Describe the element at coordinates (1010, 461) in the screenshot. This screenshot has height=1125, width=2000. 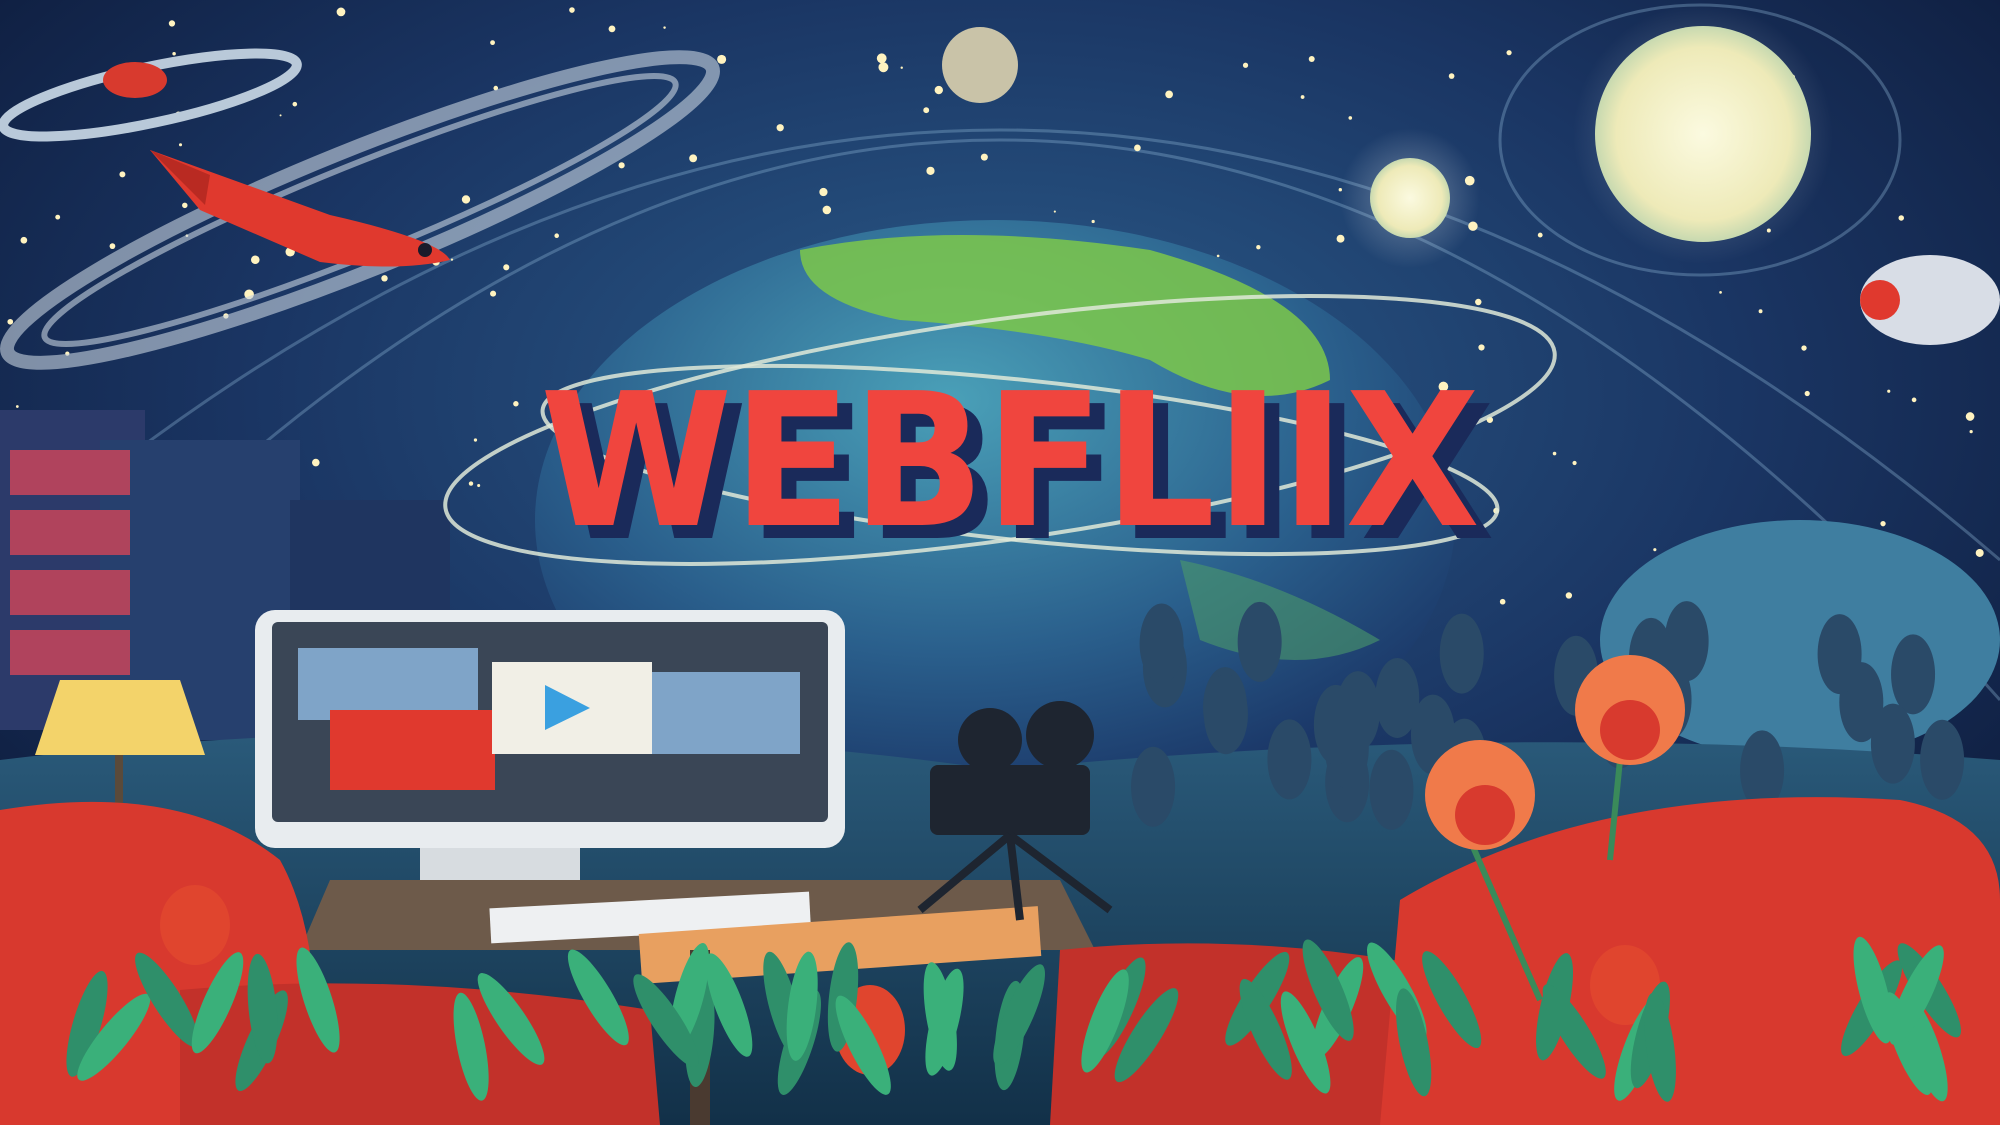
I see `logo-text: WEBFLIIX` at that location.